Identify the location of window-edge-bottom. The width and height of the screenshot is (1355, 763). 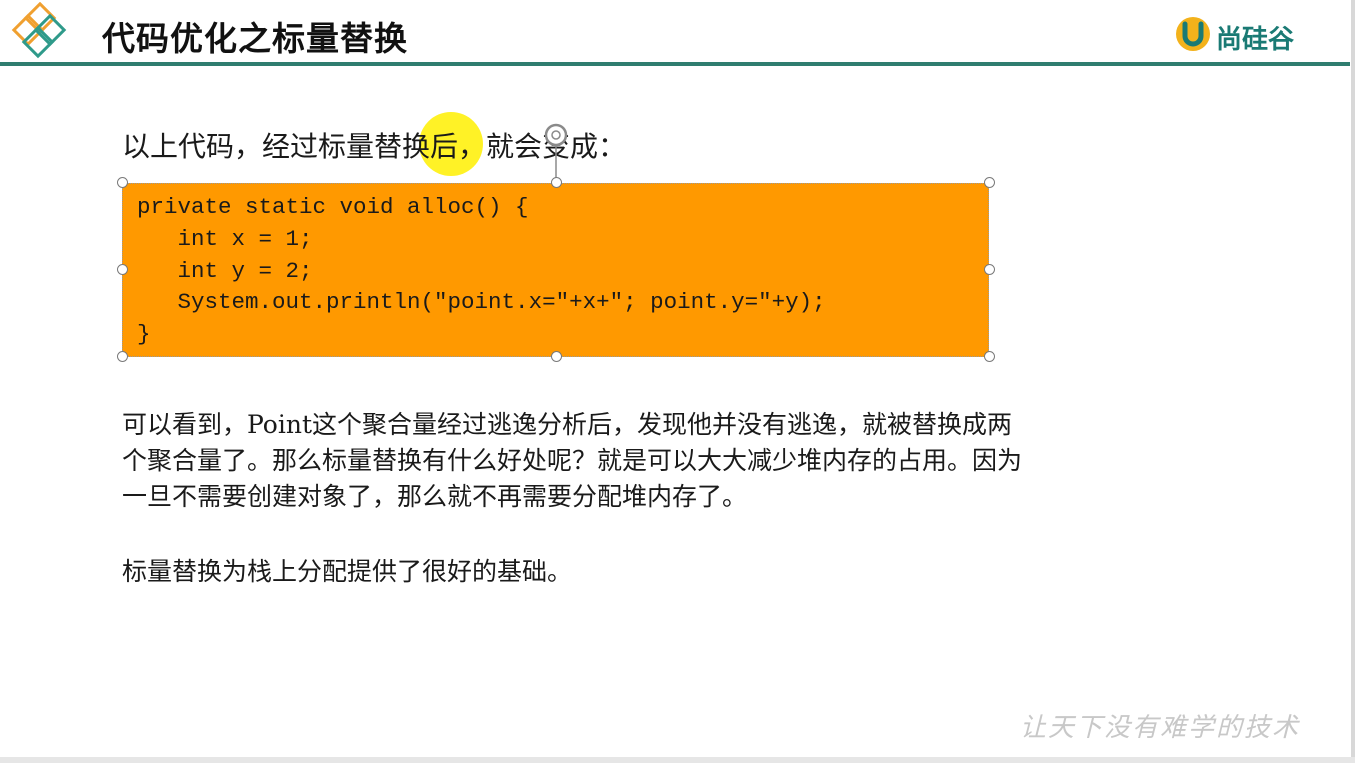
(677, 760).